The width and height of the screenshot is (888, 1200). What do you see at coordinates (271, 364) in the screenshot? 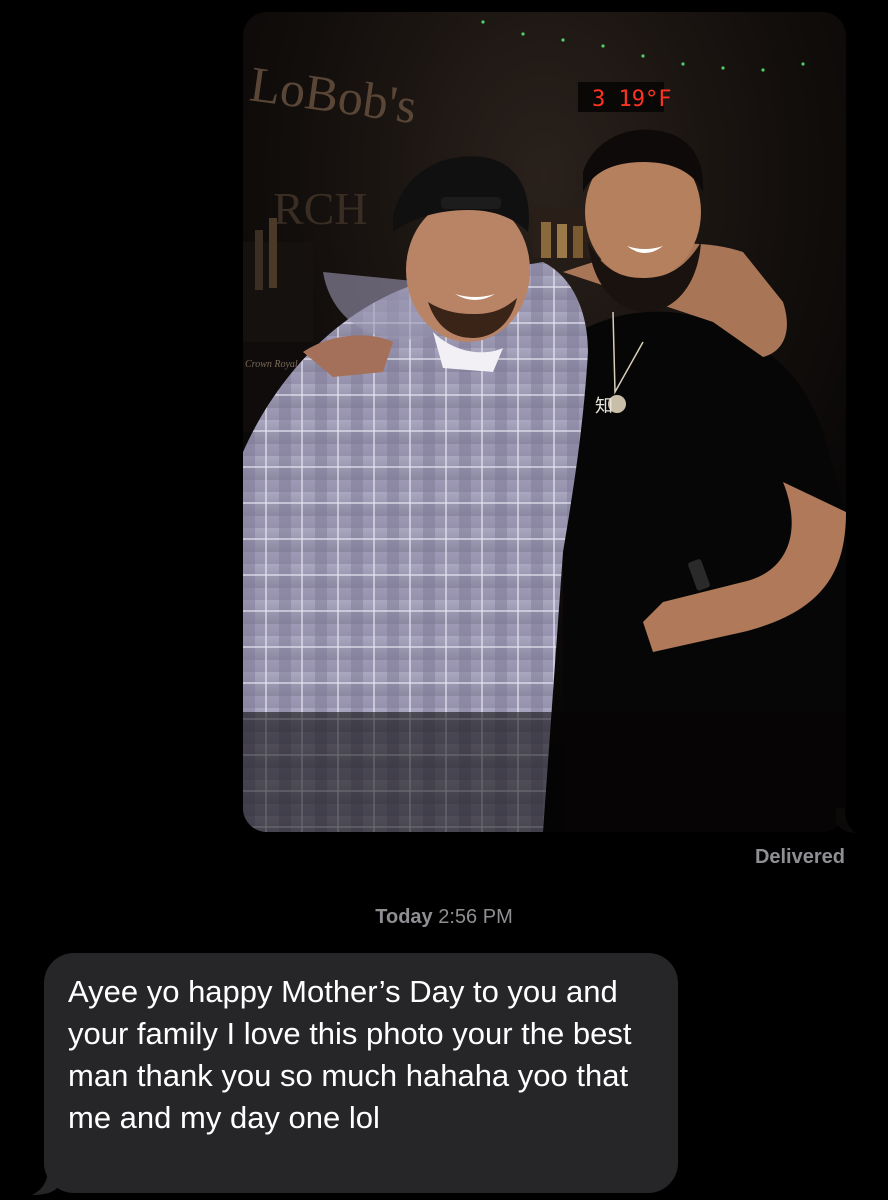
I see `bottle-label: Crown Royal` at bounding box center [271, 364].